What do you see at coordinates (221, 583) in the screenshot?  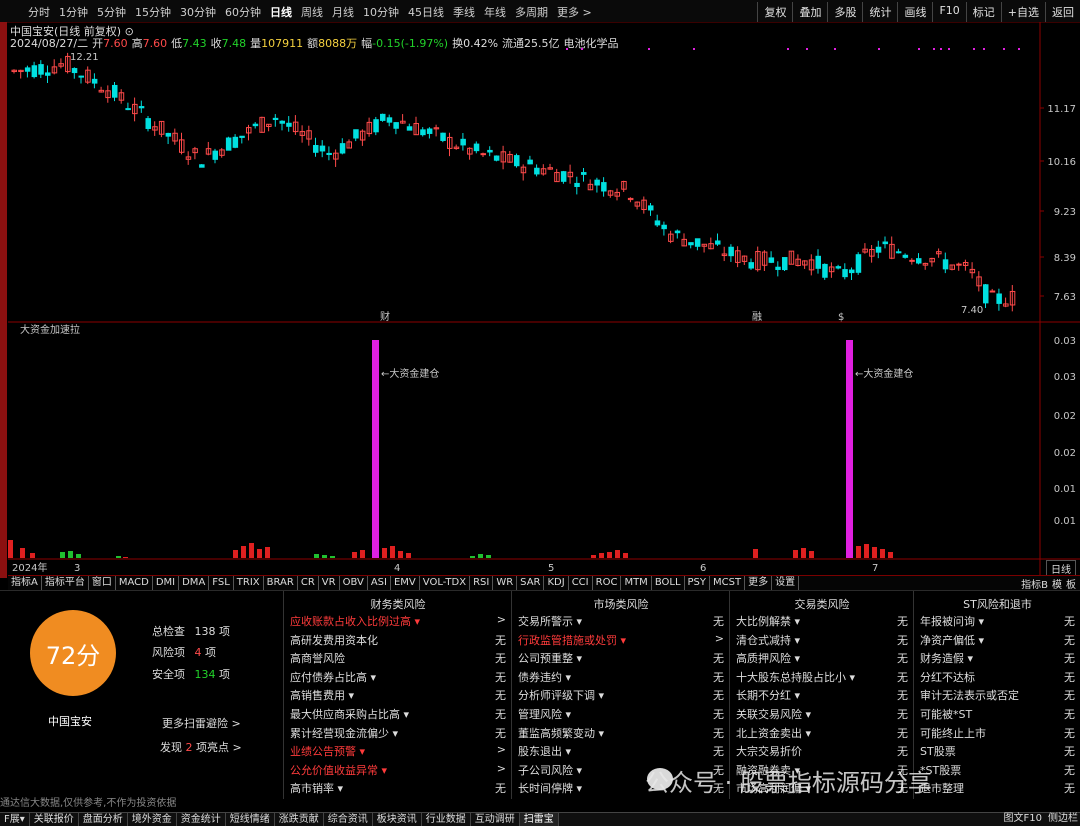 I see `indicator-tab: FSL` at bounding box center [221, 583].